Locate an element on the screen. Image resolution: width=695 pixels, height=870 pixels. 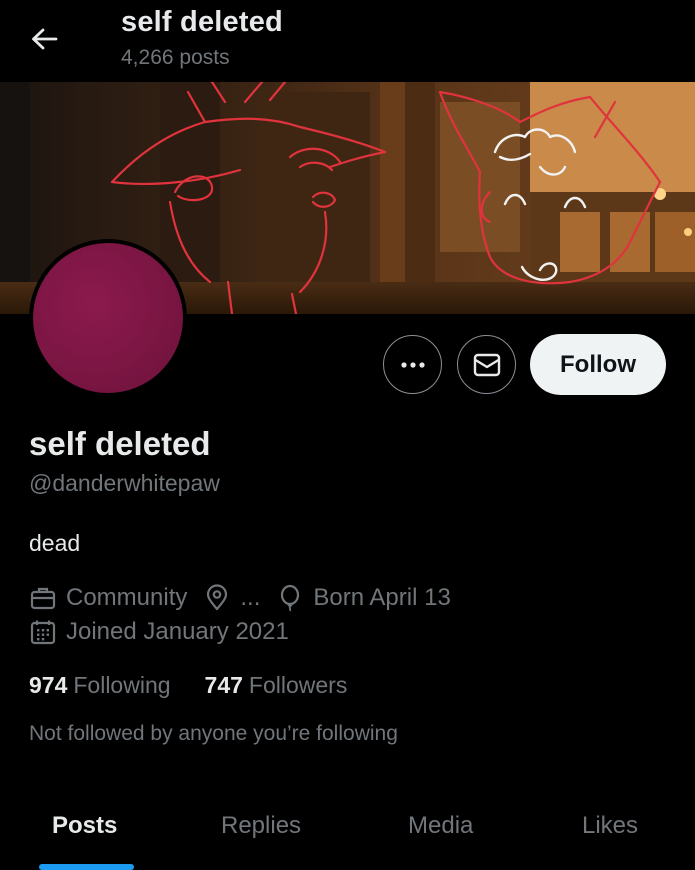
joined-label: Joined January 2021 is located at coordinates (177, 631).